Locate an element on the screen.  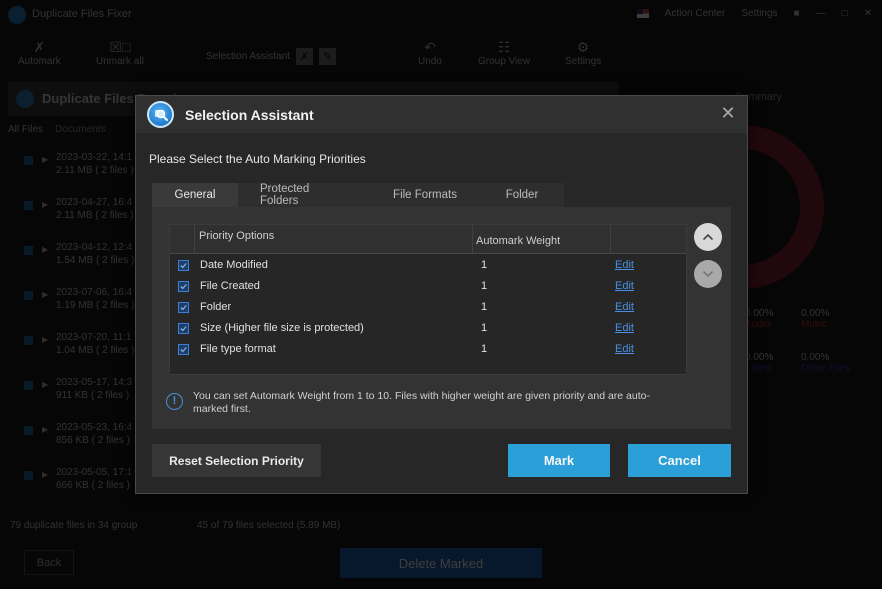
column-priority-options: Priority Options is located at coordinates (333, 239).